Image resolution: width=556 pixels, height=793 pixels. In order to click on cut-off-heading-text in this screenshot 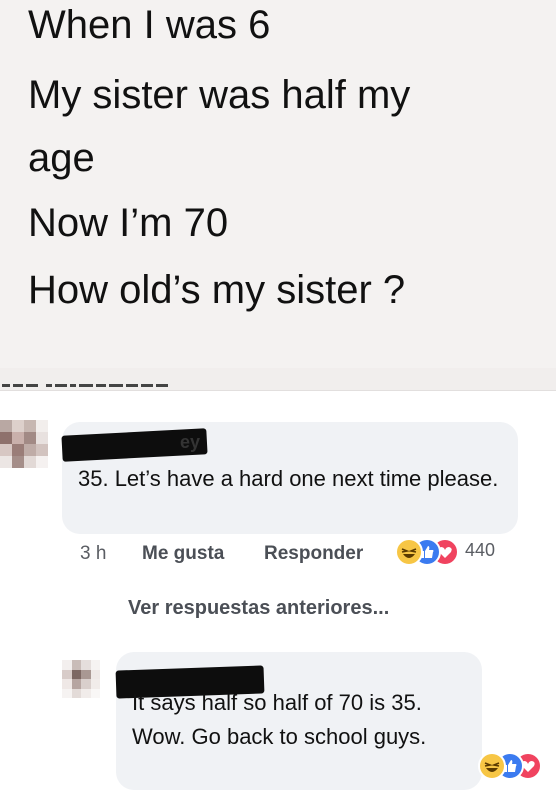, I will do `click(85, 385)`.